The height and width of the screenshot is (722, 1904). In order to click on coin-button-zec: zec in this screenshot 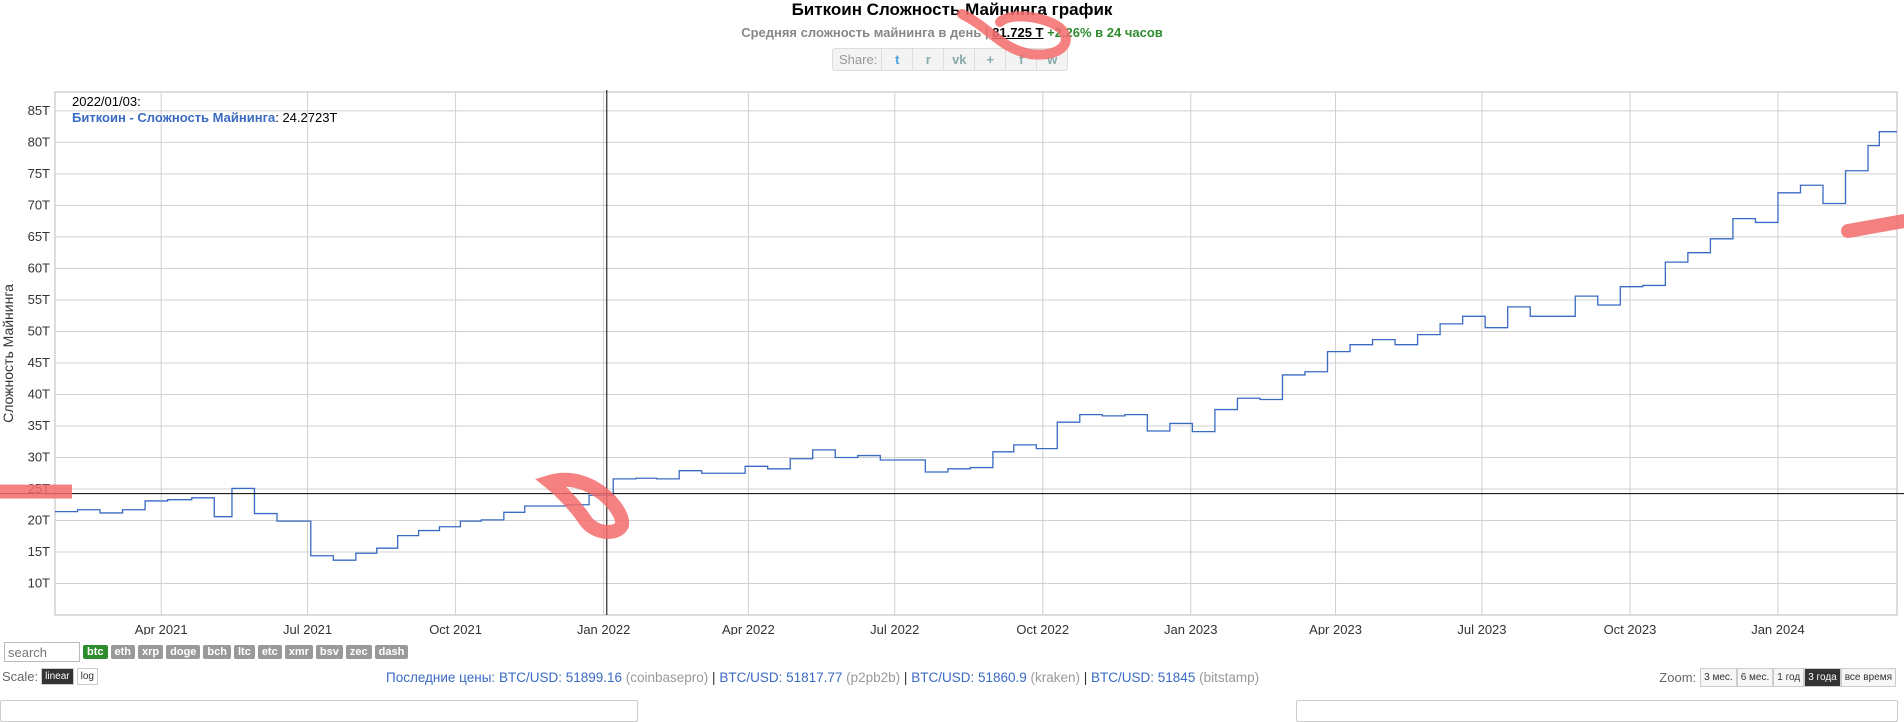, I will do `click(358, 652)`.